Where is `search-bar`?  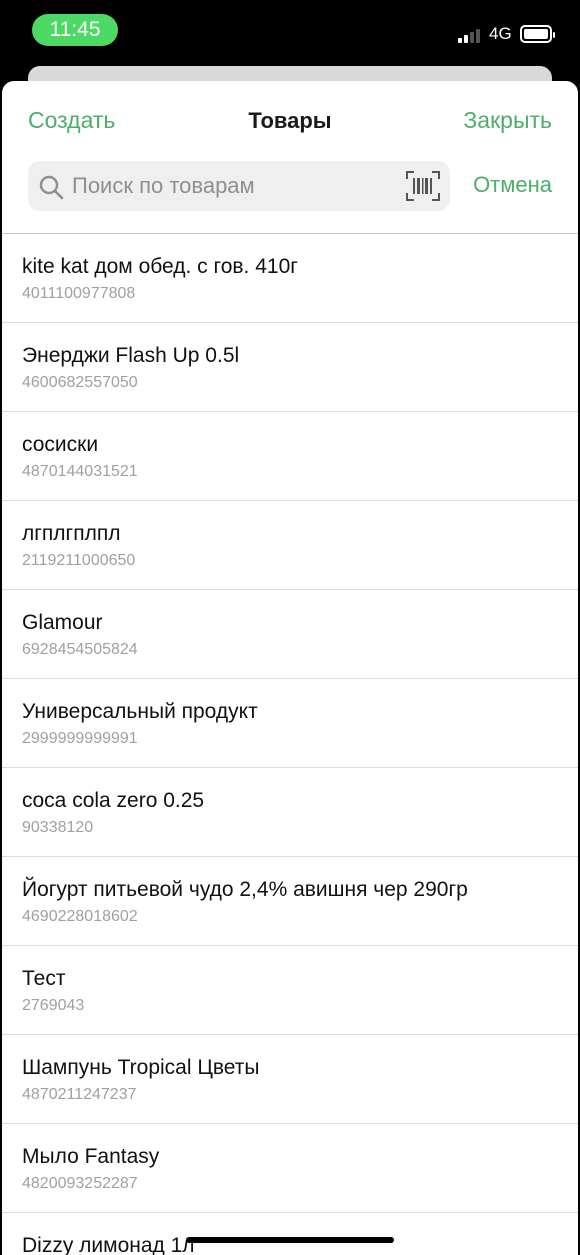
search-bar is located at coordinates (239, 186).